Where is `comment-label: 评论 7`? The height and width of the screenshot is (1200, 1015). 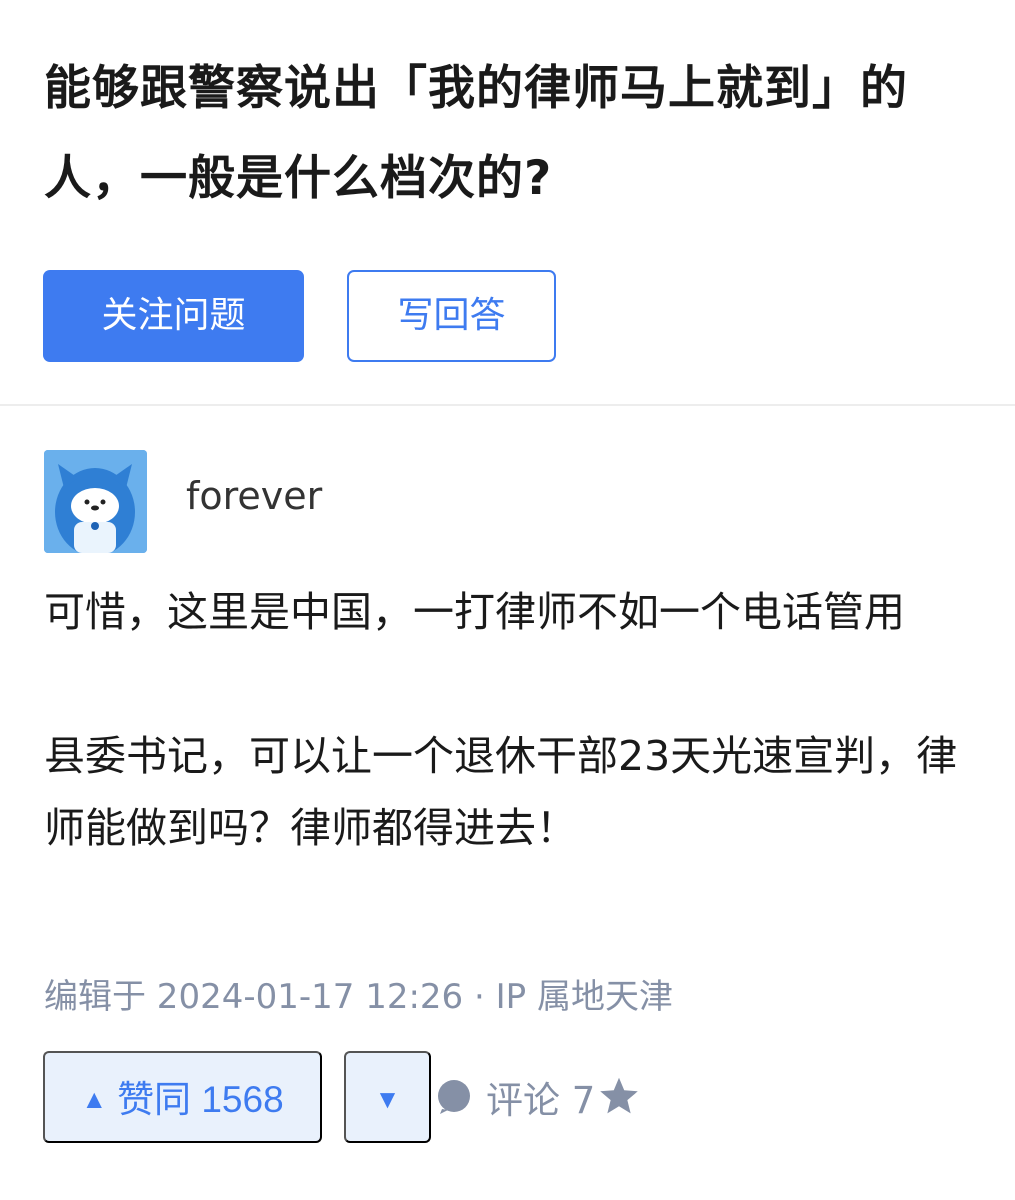 comment-label: 评论 7 is located at coordinates (541, 1100).